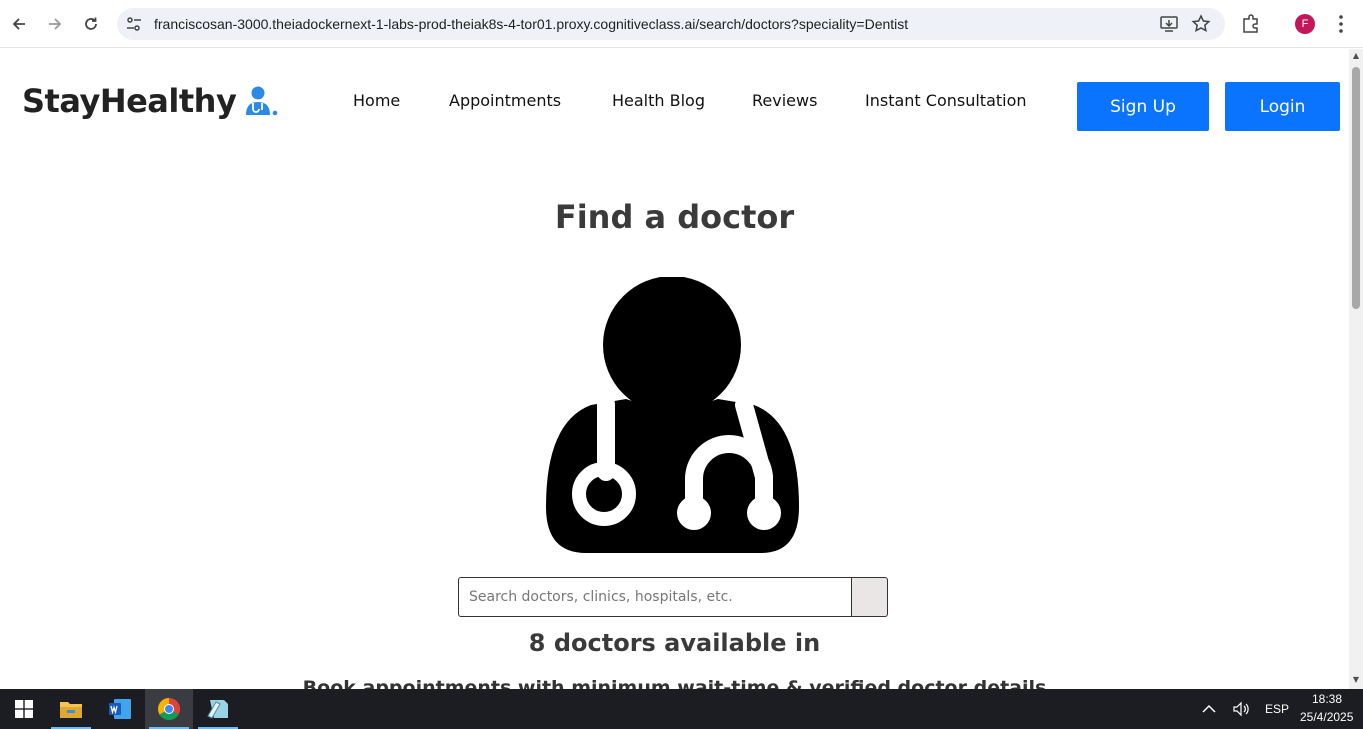  Describe the element at coordinates (1326, 717) in the screenshot. I see `clock-date: 25/4/2025` at that location.